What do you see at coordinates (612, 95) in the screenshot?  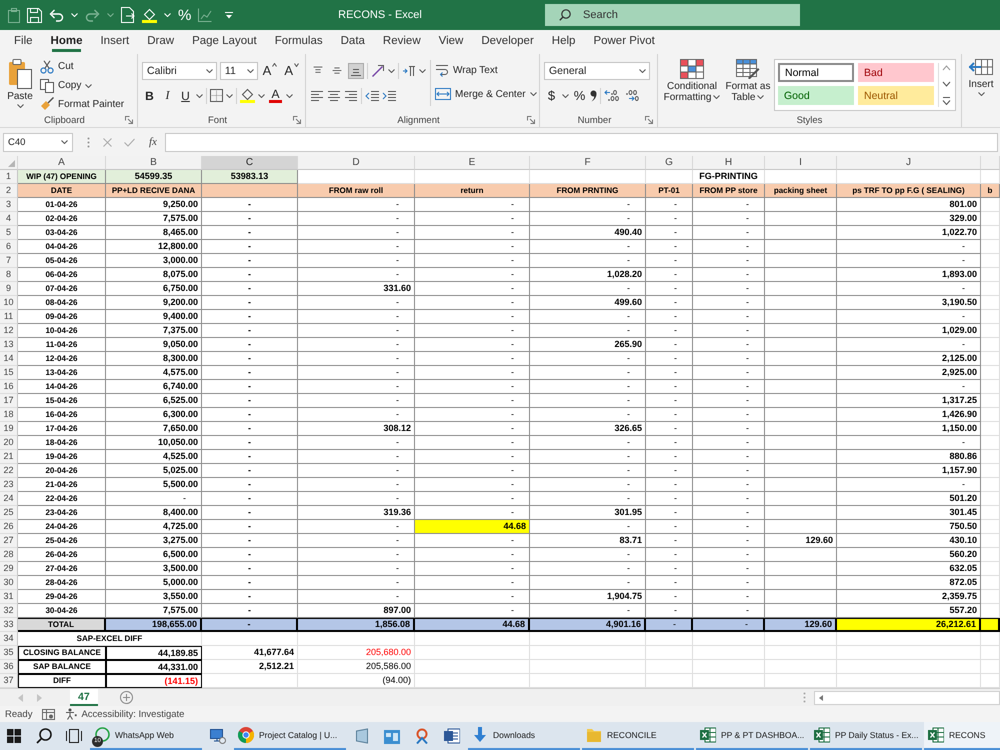 I see `increase-decimal-icon` at bounding box center [612, 95].